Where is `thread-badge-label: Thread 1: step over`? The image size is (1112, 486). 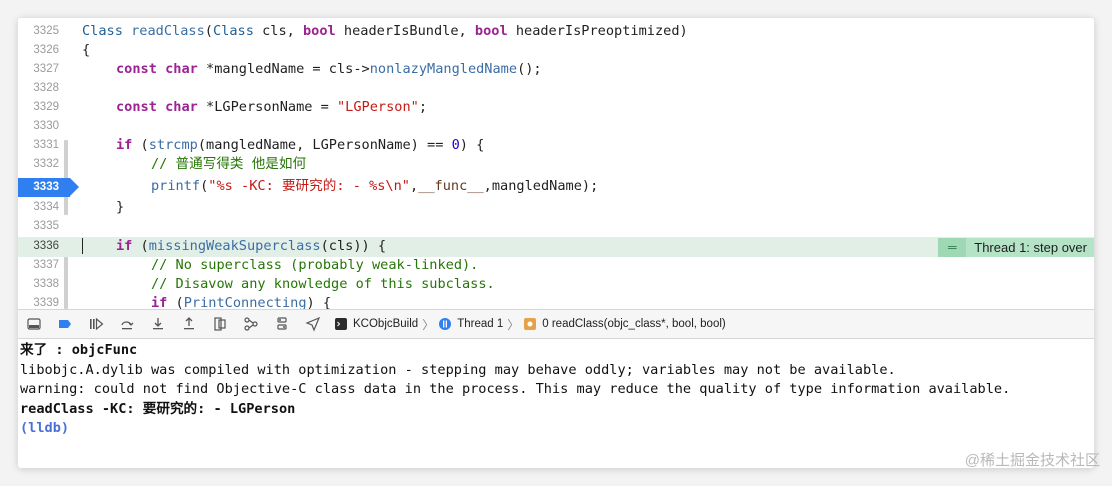
thread-badge-label: Thread 1: step over is located at coordinates (1030, 247).